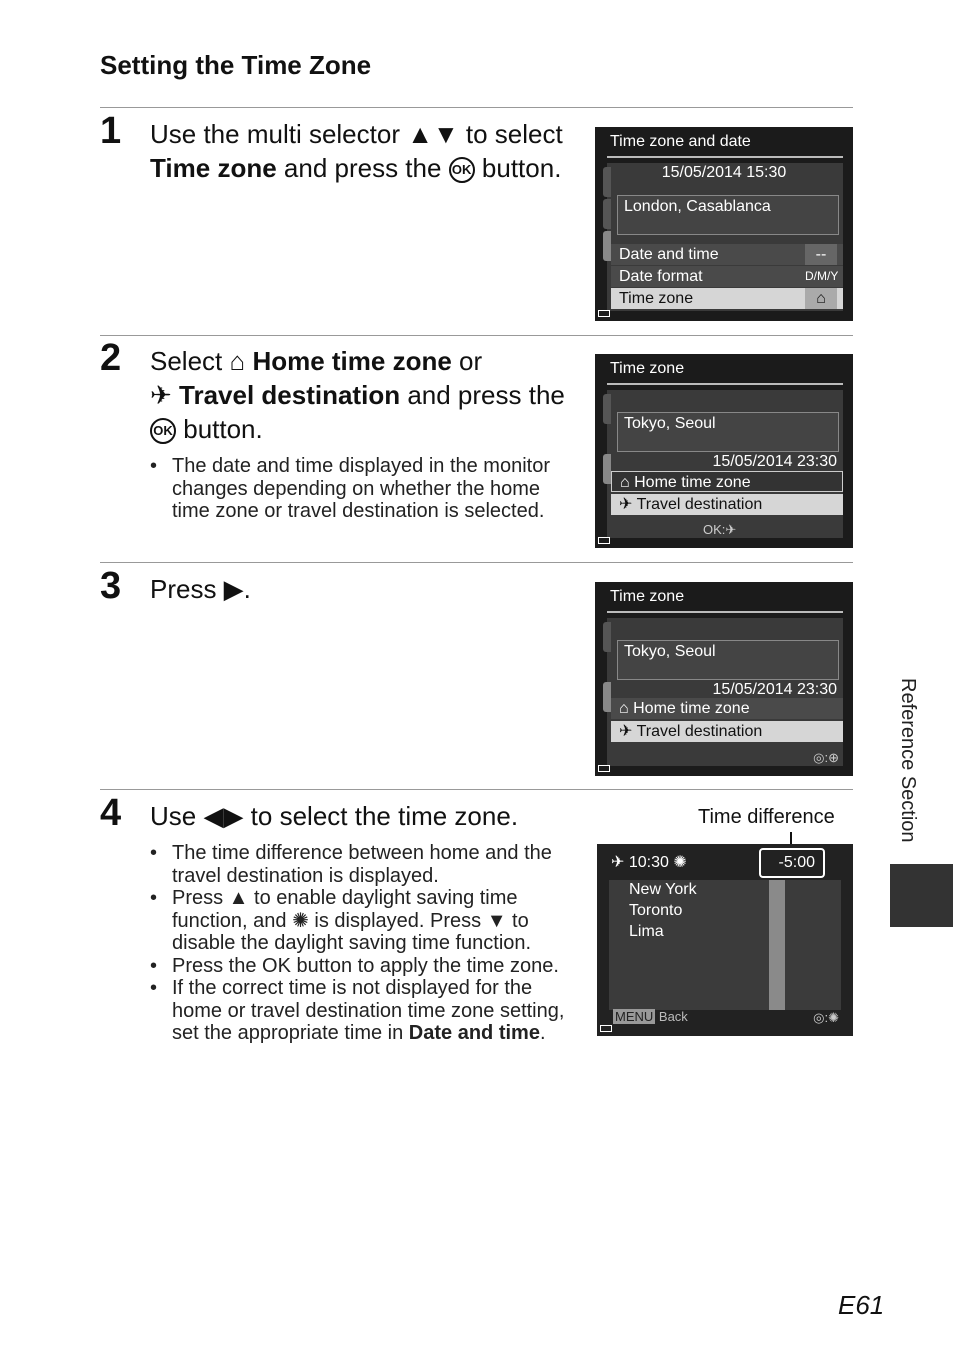 The width and height of the screenshot is (954, 1345). What do you see at coordinates (861, 1305) in the screenshot?
I see `page-number: E61` at bounding box center [861, 1305].